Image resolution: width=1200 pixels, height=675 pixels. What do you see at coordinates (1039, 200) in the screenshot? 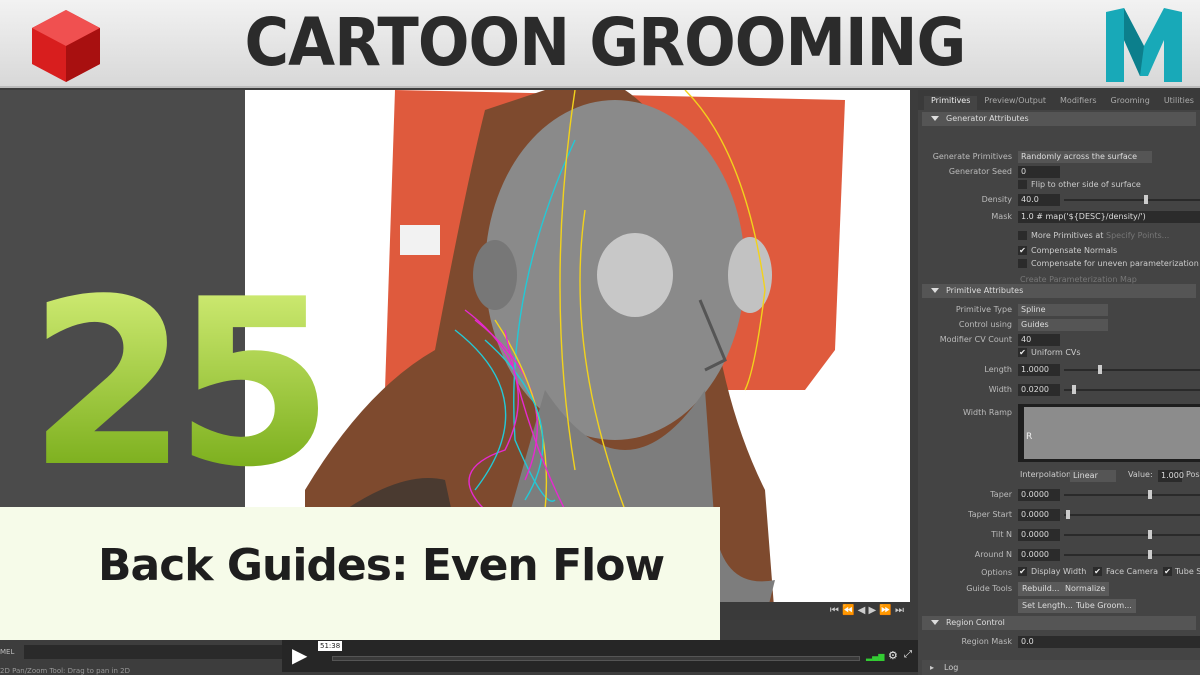
I see `density-field: 40.0` at bounding box center [1039, 200].